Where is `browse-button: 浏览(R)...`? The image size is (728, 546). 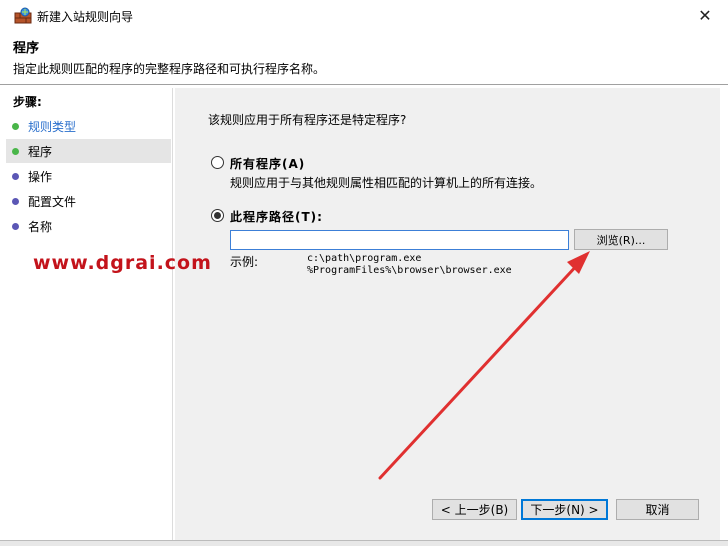
browse-button: 浏览(R)... is located at coordinates (621, 239).